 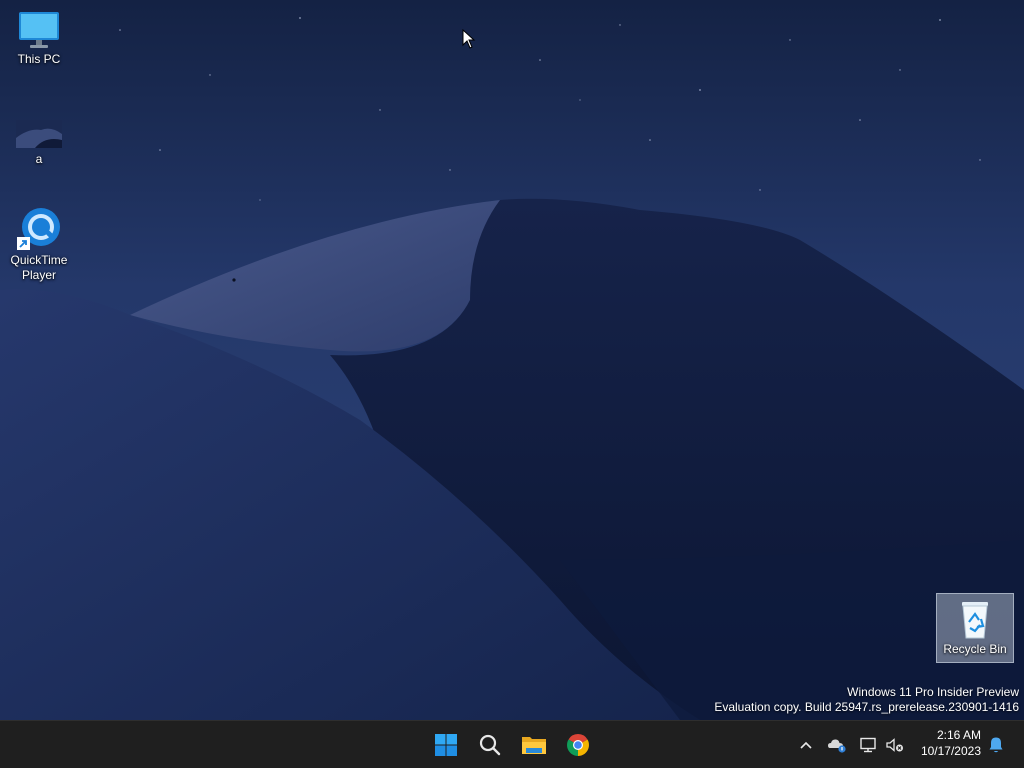 I want to click on desktop-icon-quicktime-player: QuickTime Player, so click(x=39, y=245).